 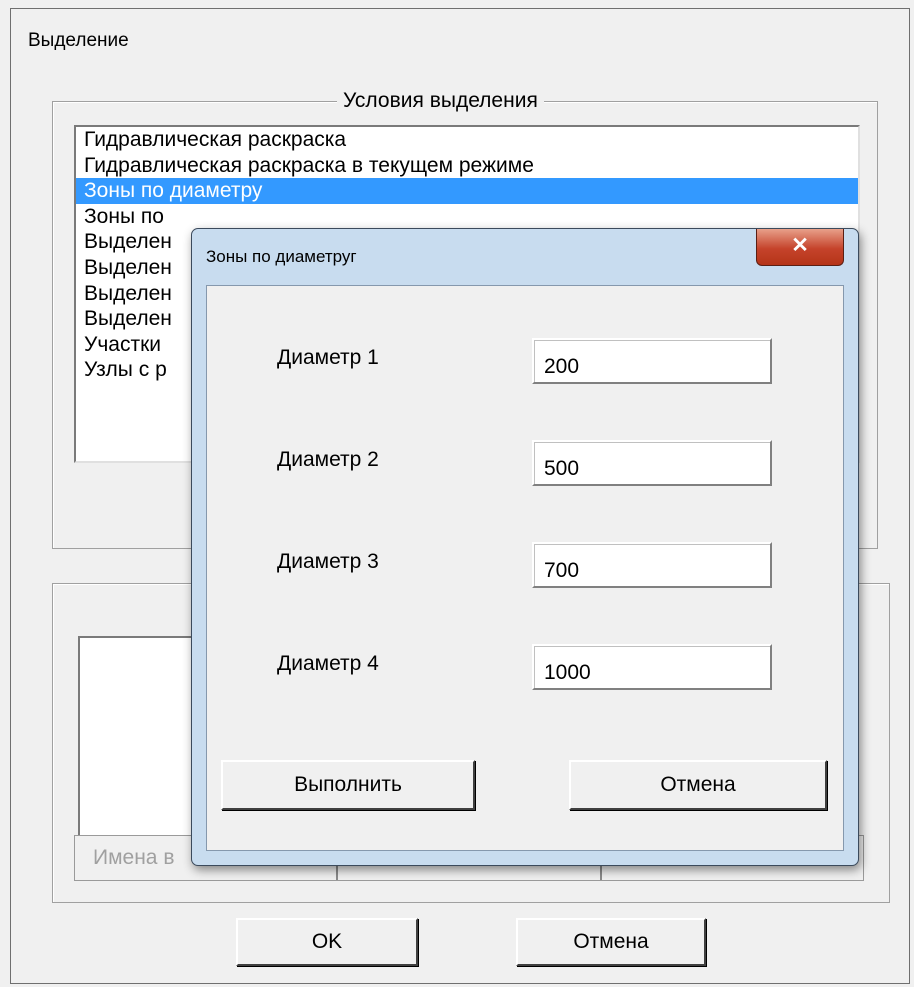 What do you see at coordinates (800, 247) in the screenshot?
I see `close-icon: ✕` at bounding box center [800, 247].